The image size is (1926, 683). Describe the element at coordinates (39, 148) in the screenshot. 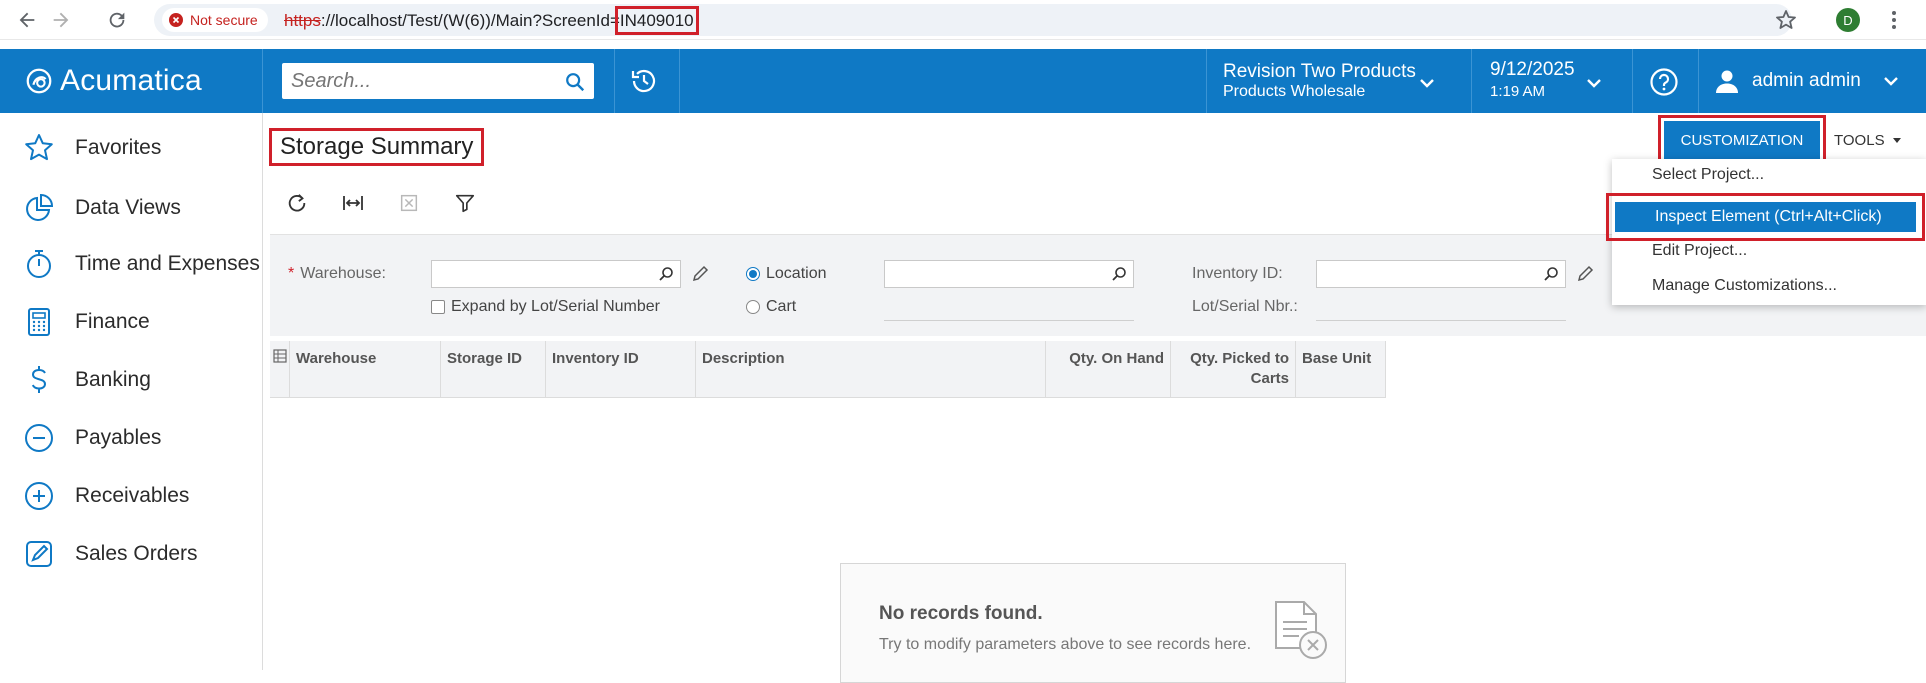

I see `star-icon` at that location.